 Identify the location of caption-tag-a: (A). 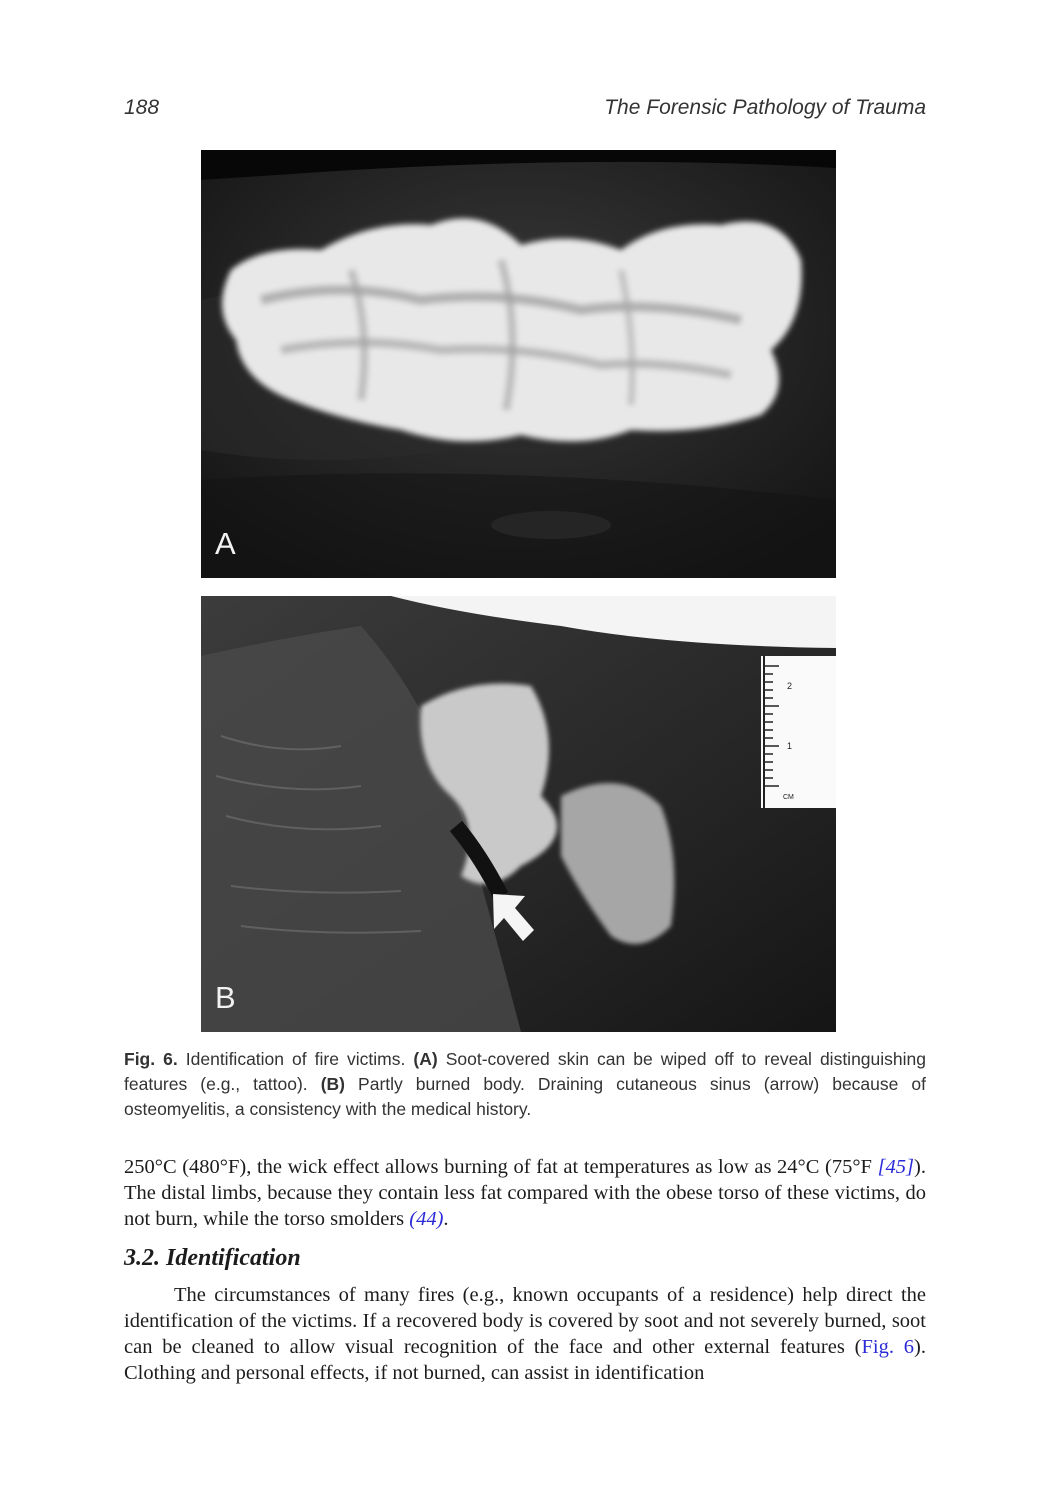
(425, 1059).